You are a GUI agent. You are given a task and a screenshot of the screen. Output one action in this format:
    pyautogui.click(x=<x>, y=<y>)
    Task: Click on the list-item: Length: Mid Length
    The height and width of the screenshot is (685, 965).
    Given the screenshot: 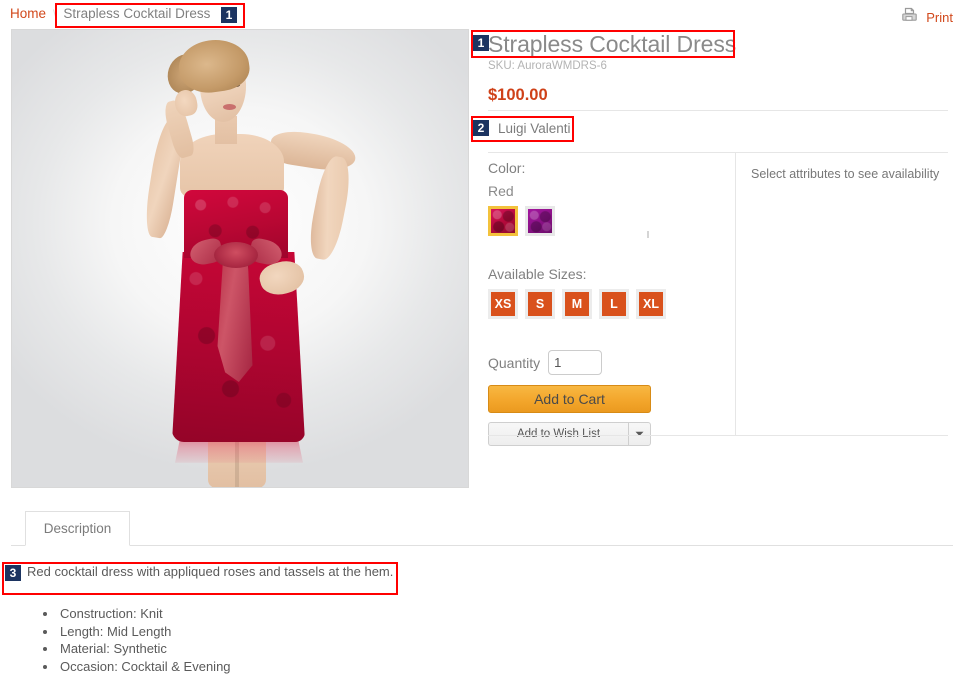 What is the action you would take?
    pyautogui.click(x=144, y=632)
    